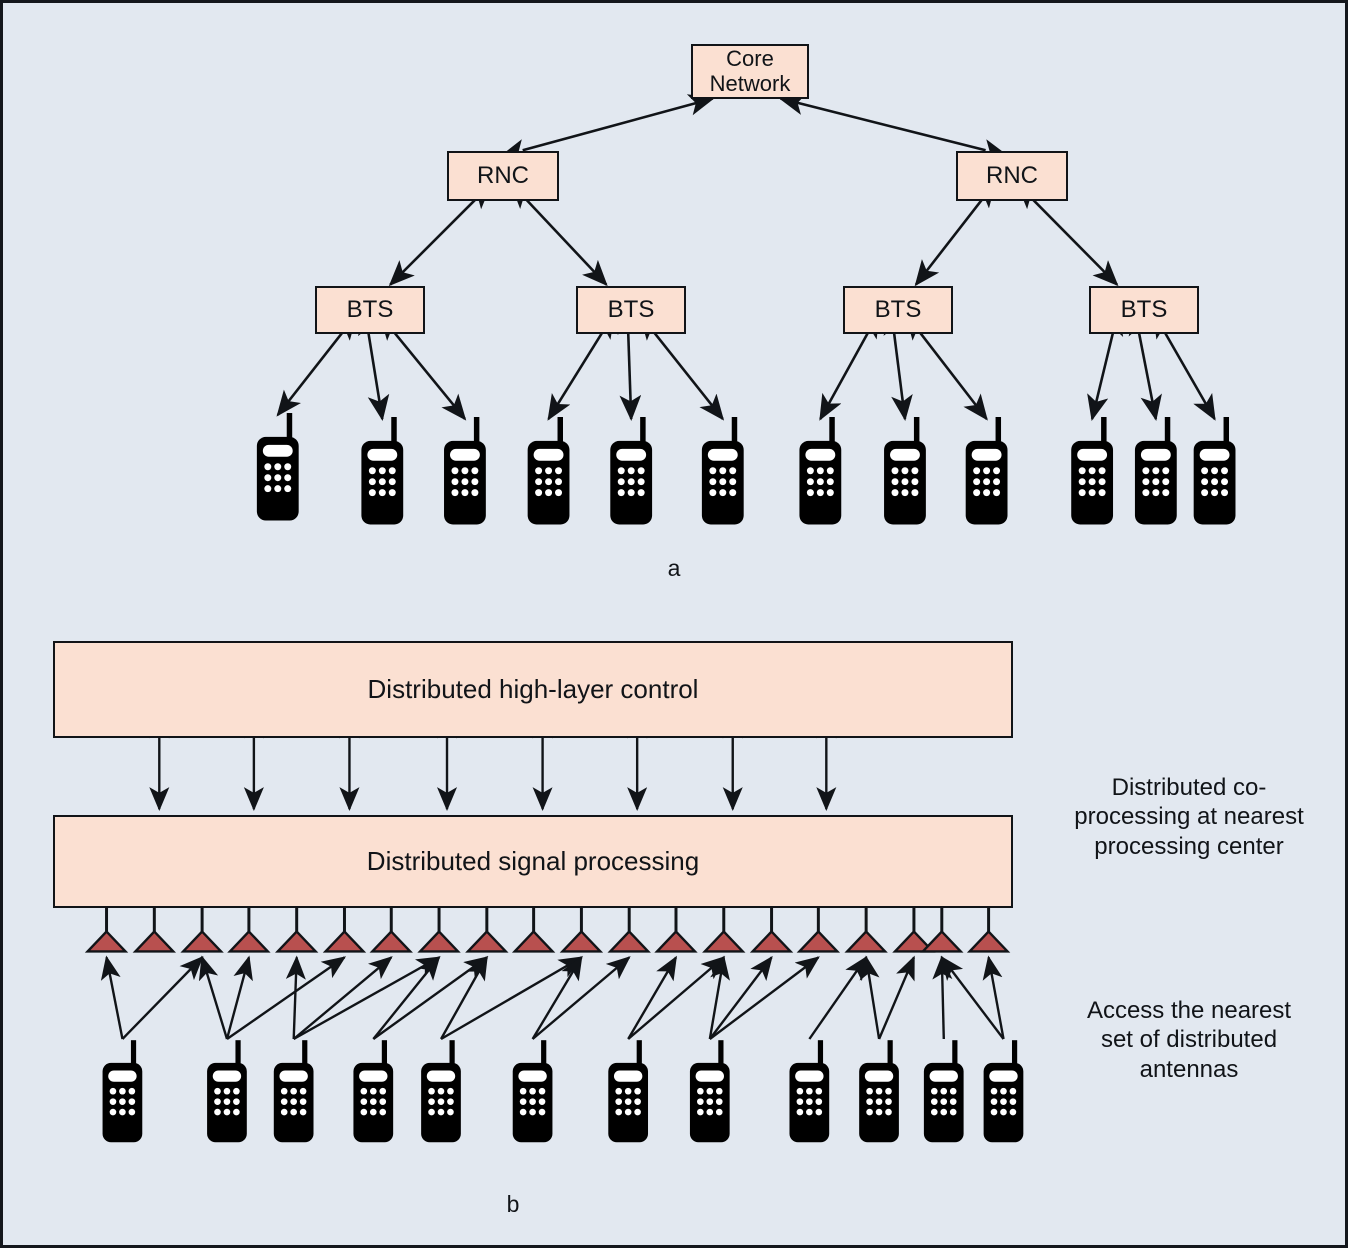  I want to click on distributed-high-layer-control-bar: Distributed high-layer control, so click(533, 689).